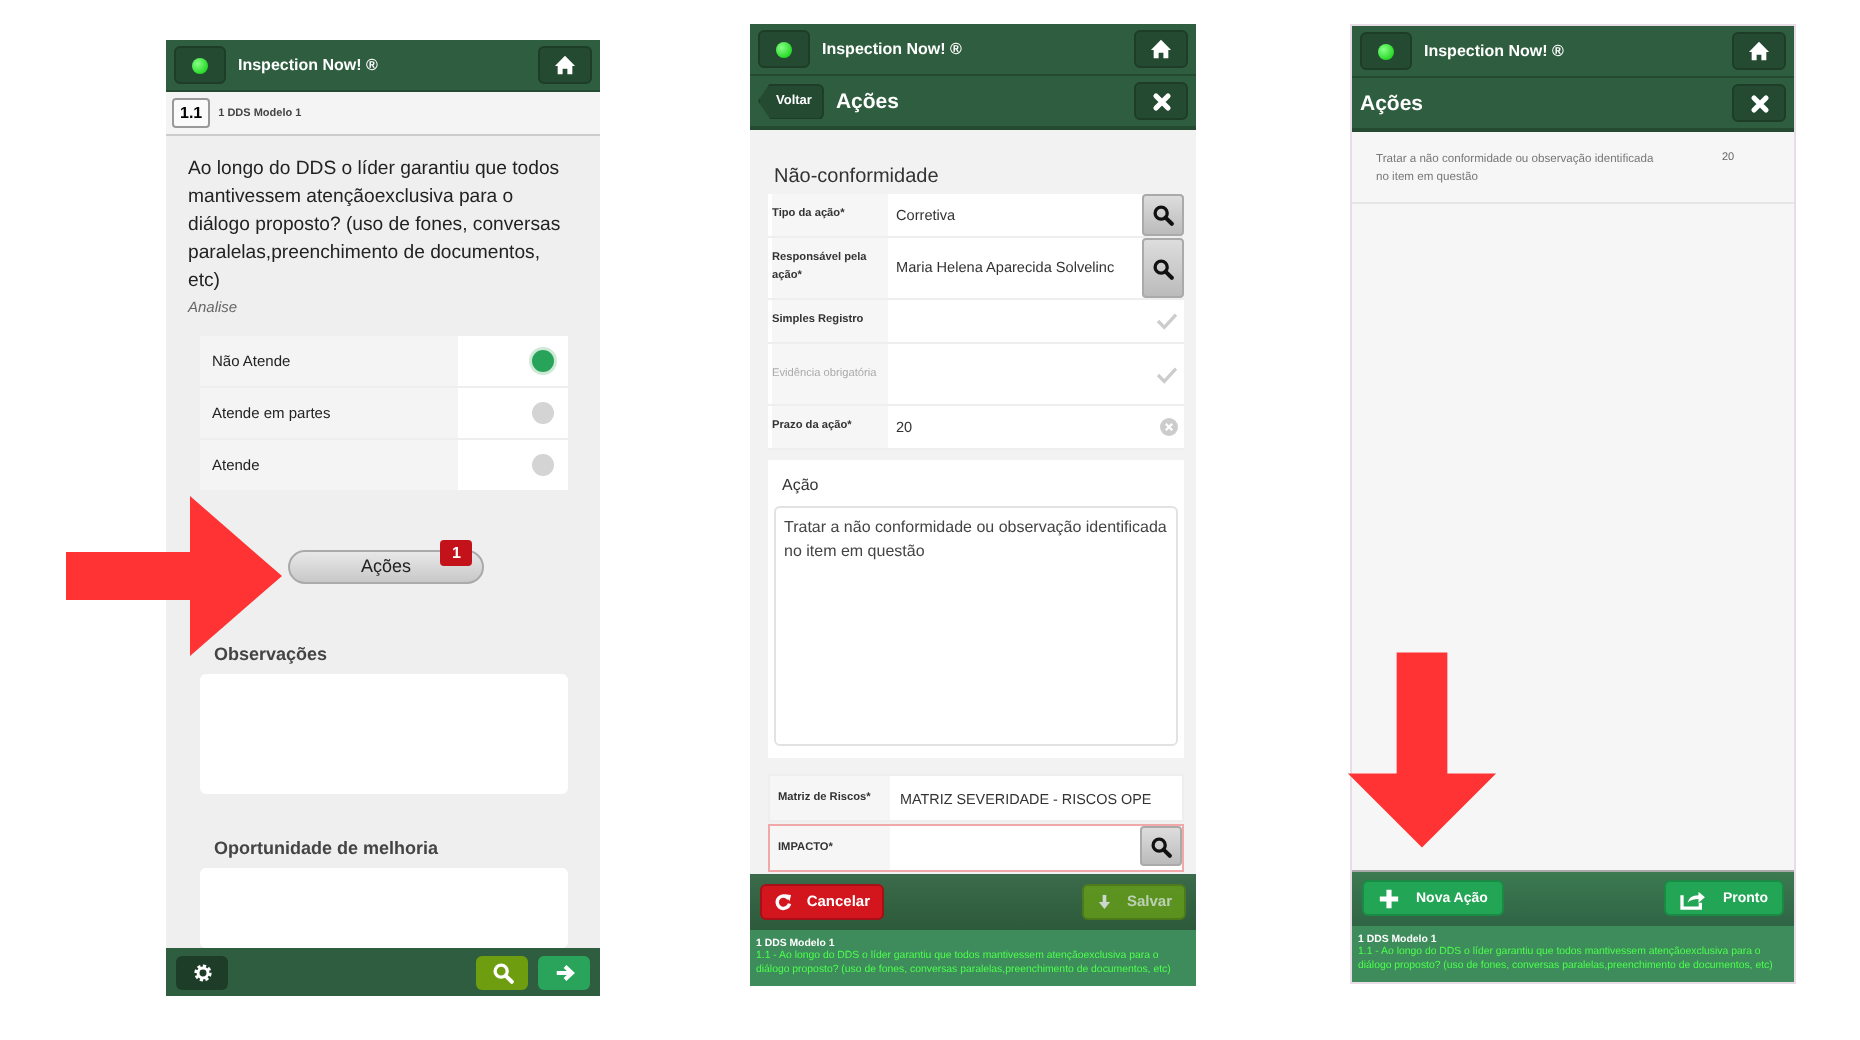  What do you see at coordinates (976, 626) in the screenshot?
I see `text-area: Tratar a não conformidade ou observação identificada no item em questão` at bounding box center [976, 626].